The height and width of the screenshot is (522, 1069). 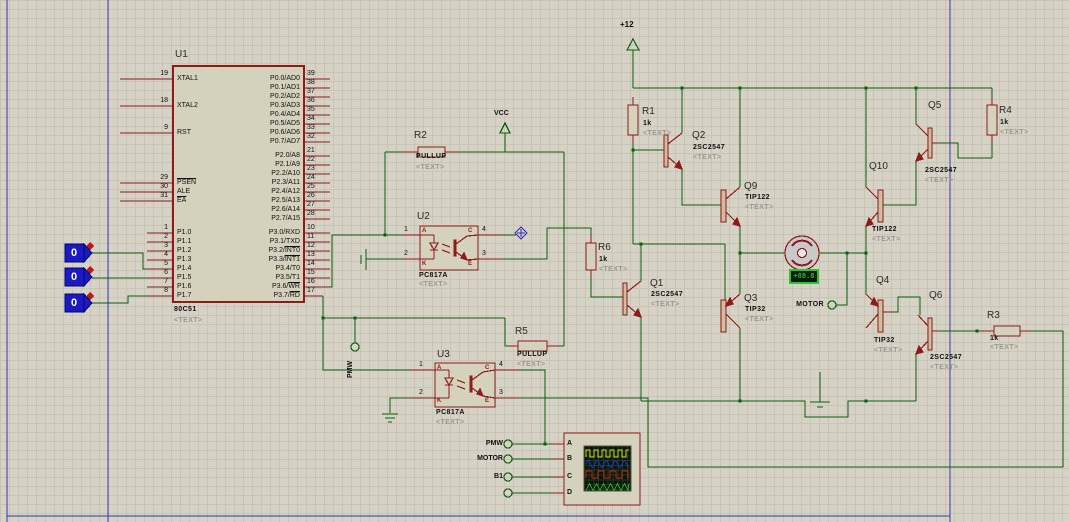 I want to click on value-q9: TIP122, so click(x=757, y=197).